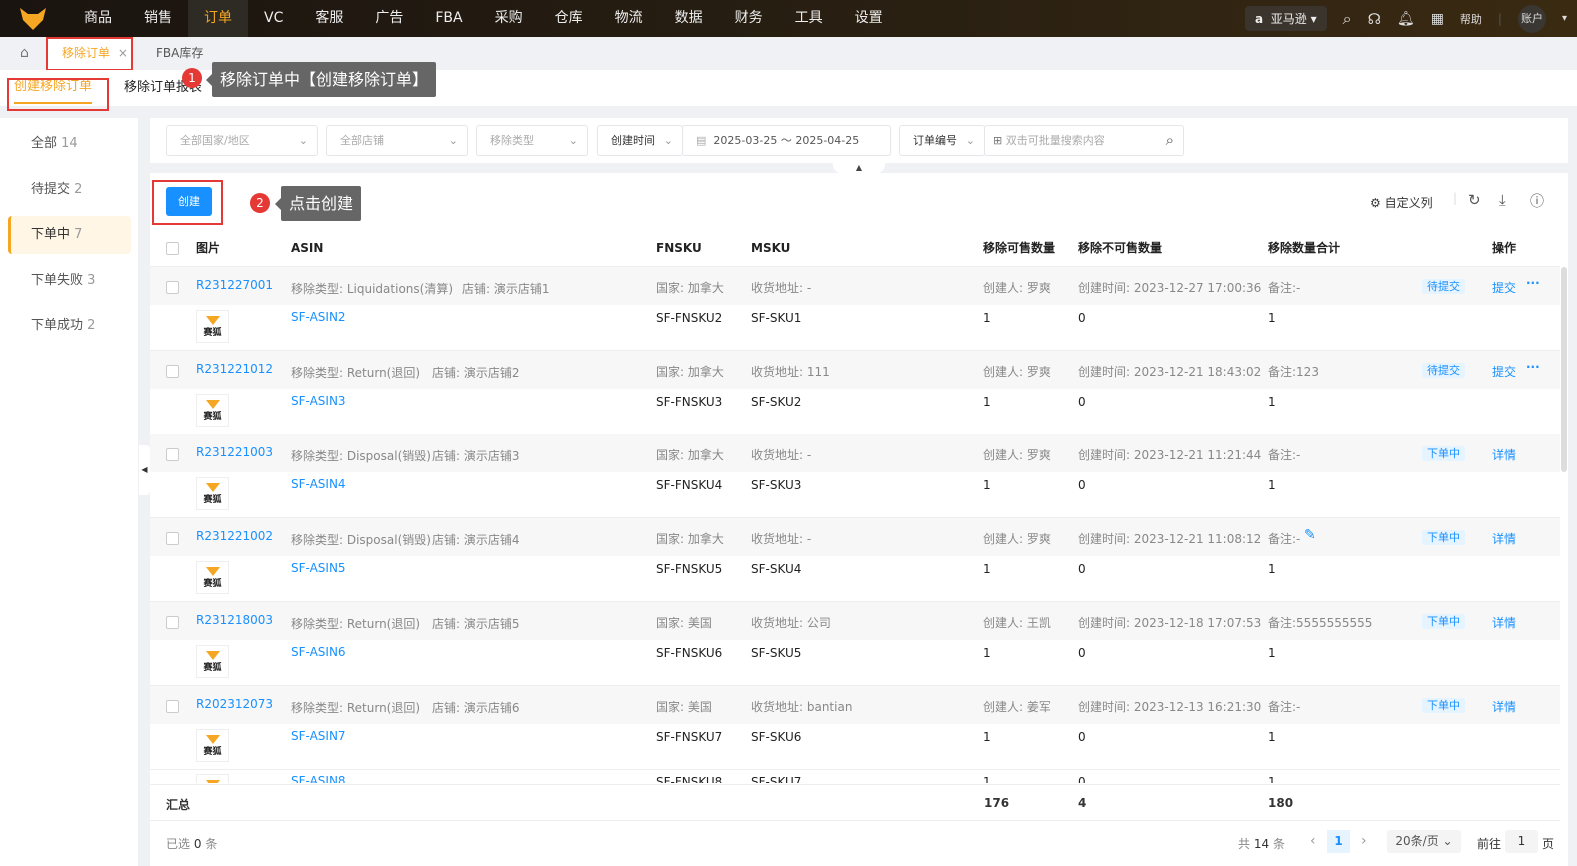 This screenshot has width=1577, height=866. Describe the element at coordinates (786, 140) in the screenshot. I see `date-range-picker: ▤ 2025-03-25 ～ 2025-04-25` at that location.